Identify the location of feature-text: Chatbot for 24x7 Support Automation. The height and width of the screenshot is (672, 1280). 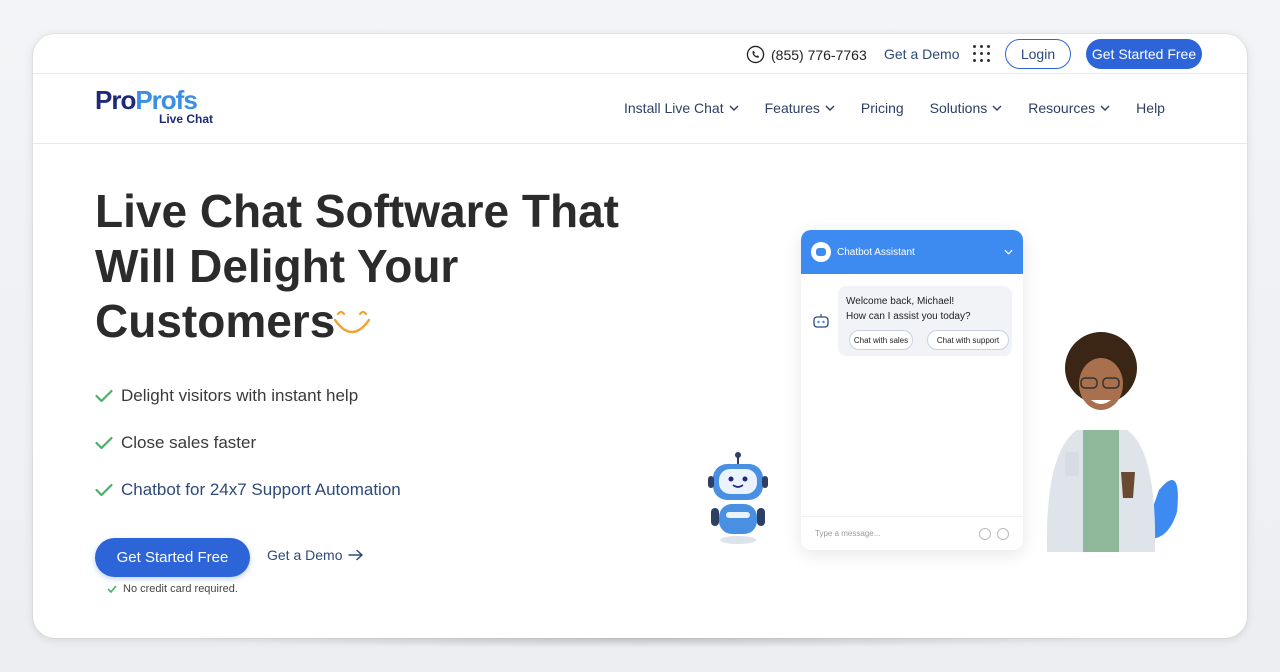
(261, 489).